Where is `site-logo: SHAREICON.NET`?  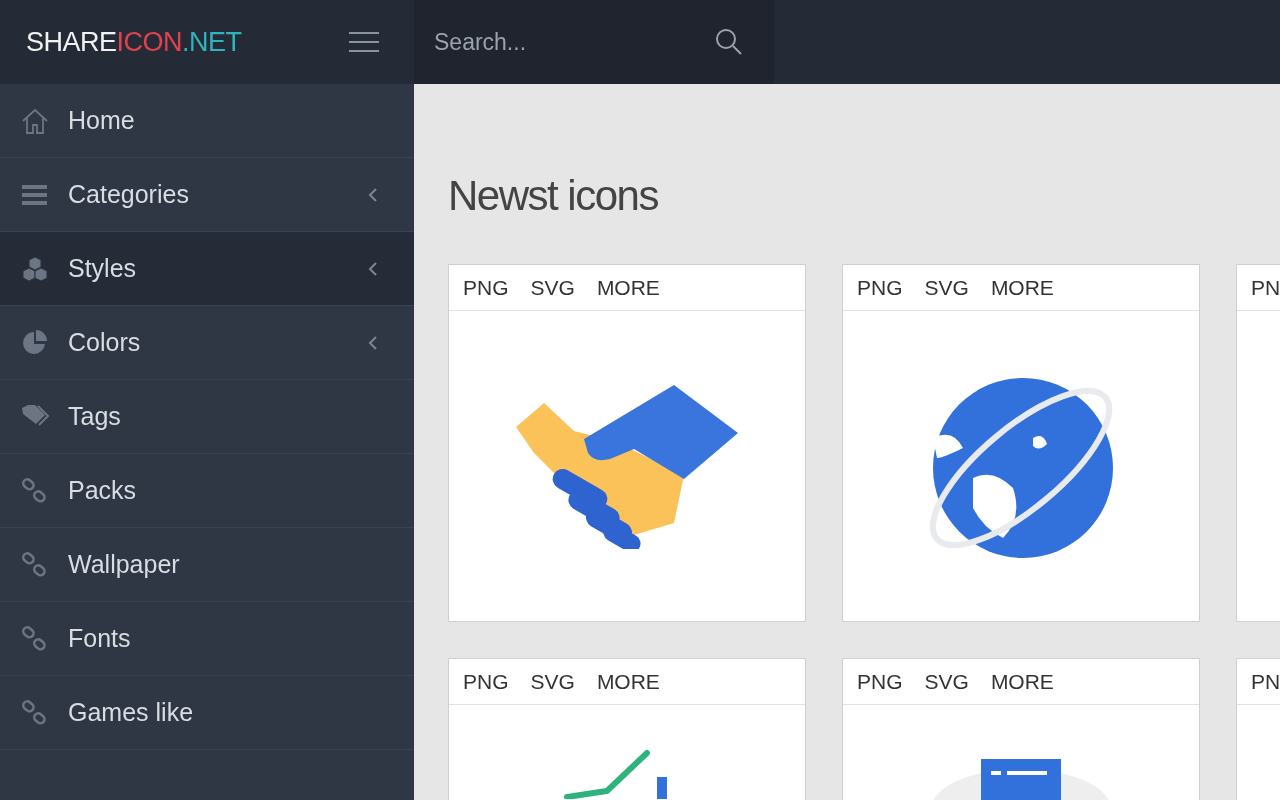
site-logo: SHAREICON.NET is located at coordinates (134, 42).